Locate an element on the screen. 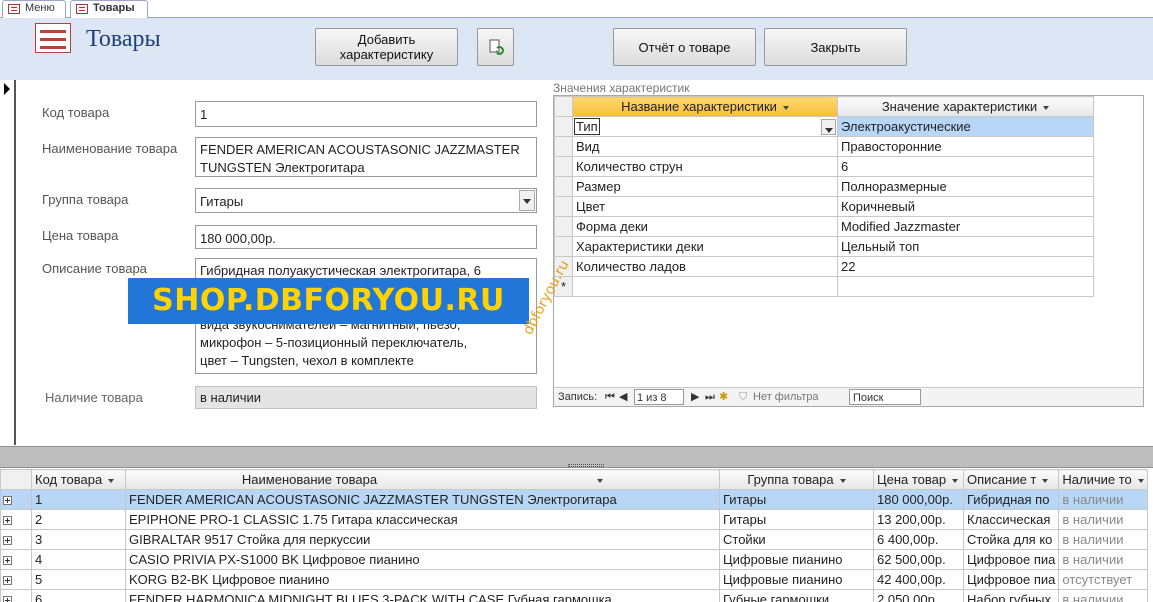 This screenshot has width=1153, height=602. filter-icon: ⛉ is located at coordinates (743, 397).